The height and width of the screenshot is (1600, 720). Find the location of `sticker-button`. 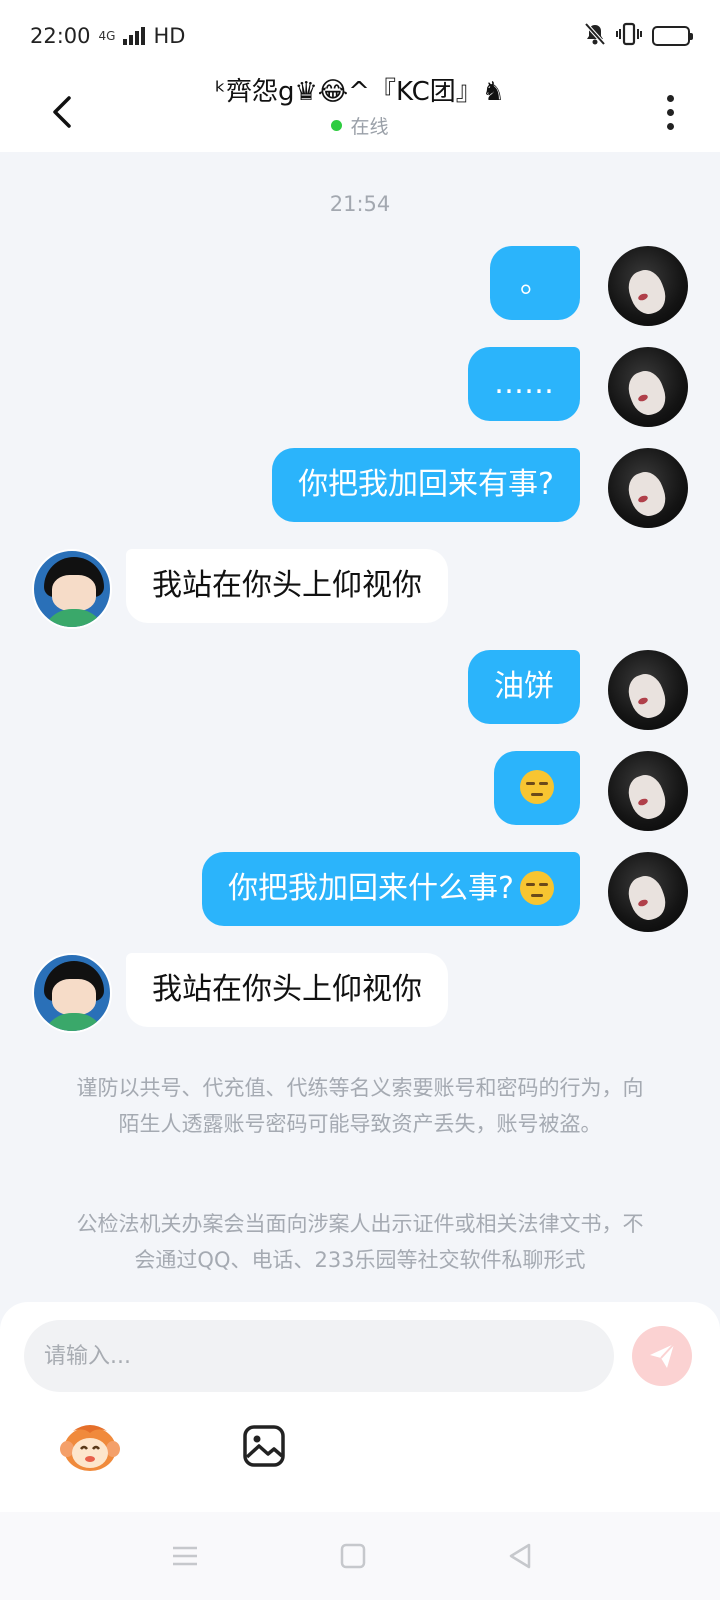

sticker-button is located at coordinates (90, 1446).